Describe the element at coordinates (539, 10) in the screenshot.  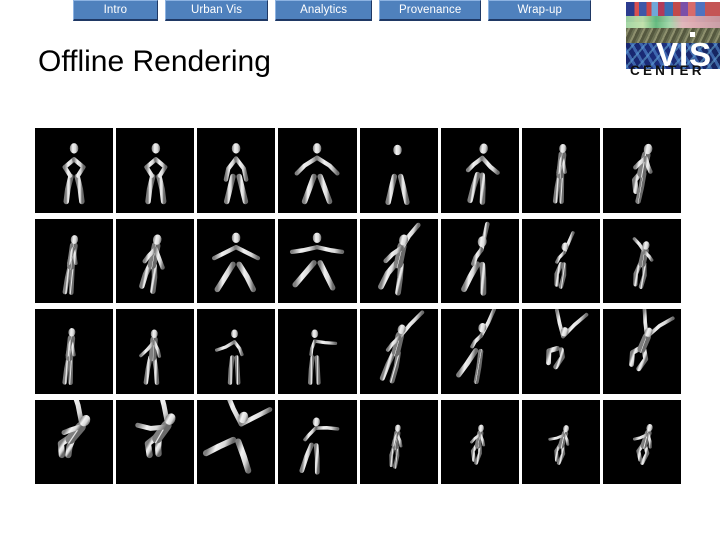
I see `nav-tab-wrap-up: Wrap-up` at that location.